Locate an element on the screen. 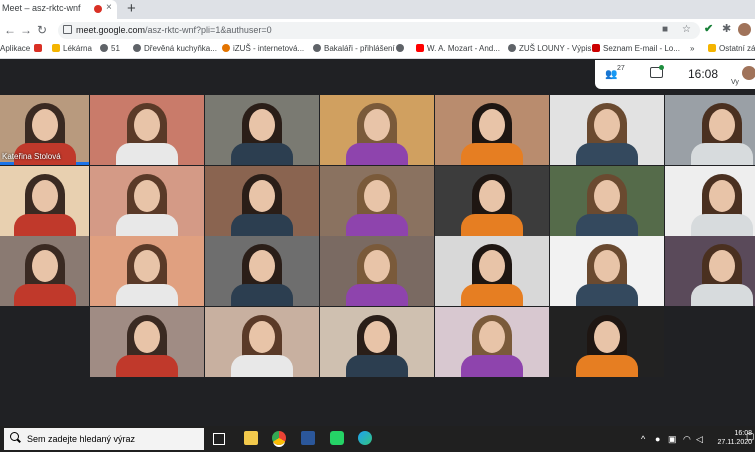 The height and width of the screenshot is (452, 755). camera-icon: ■ is located at coordinates (665, 29).